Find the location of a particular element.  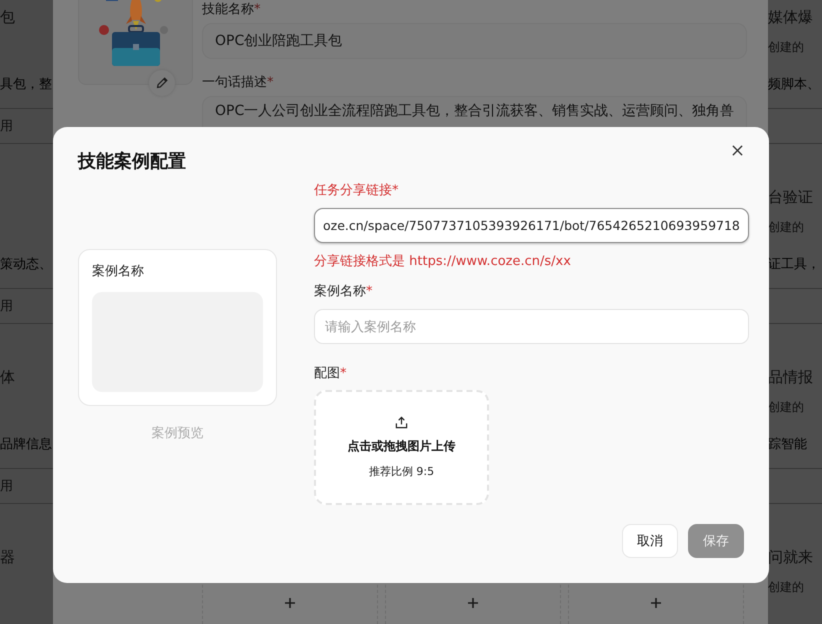

field-label: 案例名称* is located at coordinates (344, 292).